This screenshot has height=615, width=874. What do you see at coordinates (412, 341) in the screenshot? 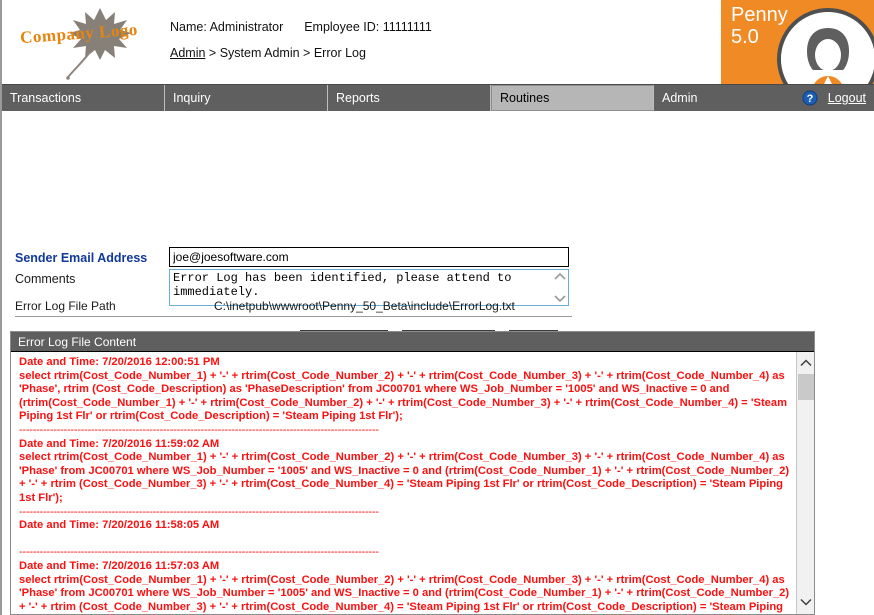
I see `error-log-content-title: Error Log File Content` at bounding box center [412, 341].